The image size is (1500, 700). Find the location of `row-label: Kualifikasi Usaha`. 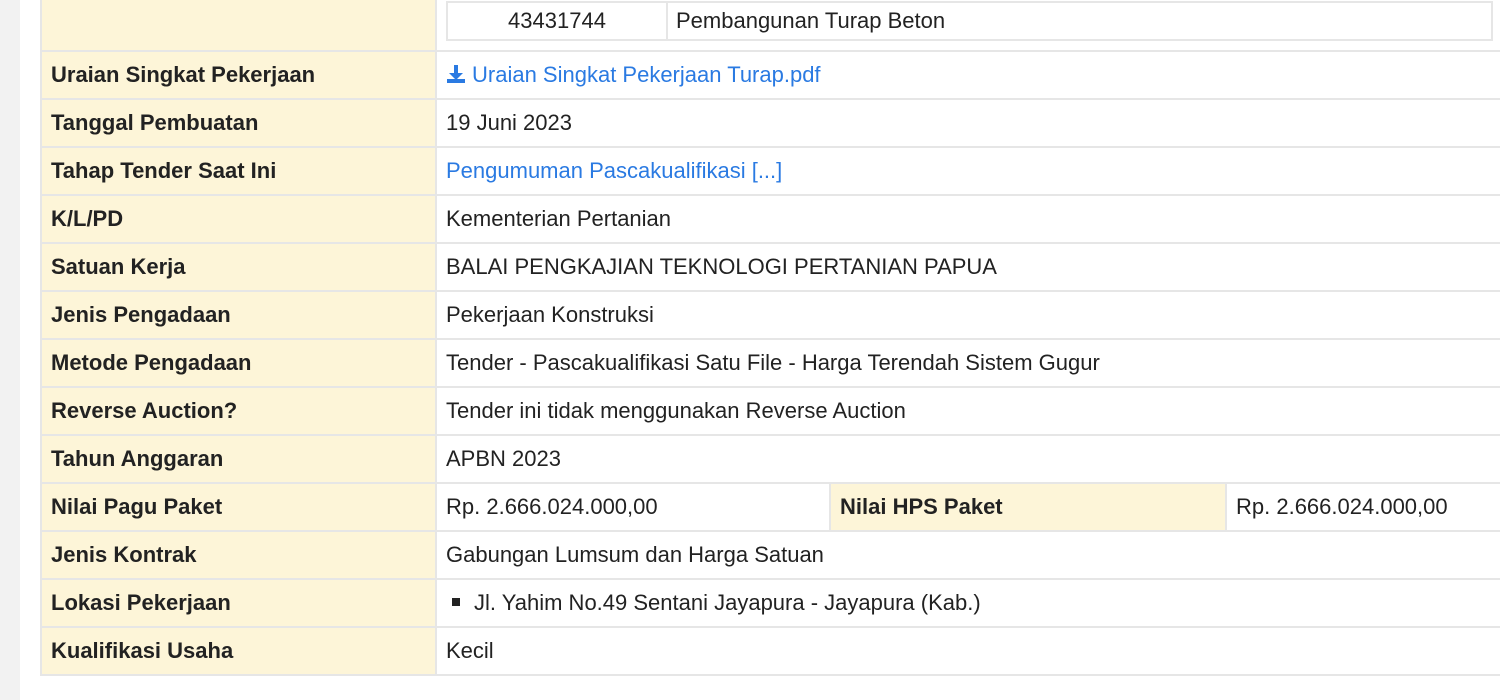

row-label: Kualifikasi Usaha is located at coordinates (238, 651).